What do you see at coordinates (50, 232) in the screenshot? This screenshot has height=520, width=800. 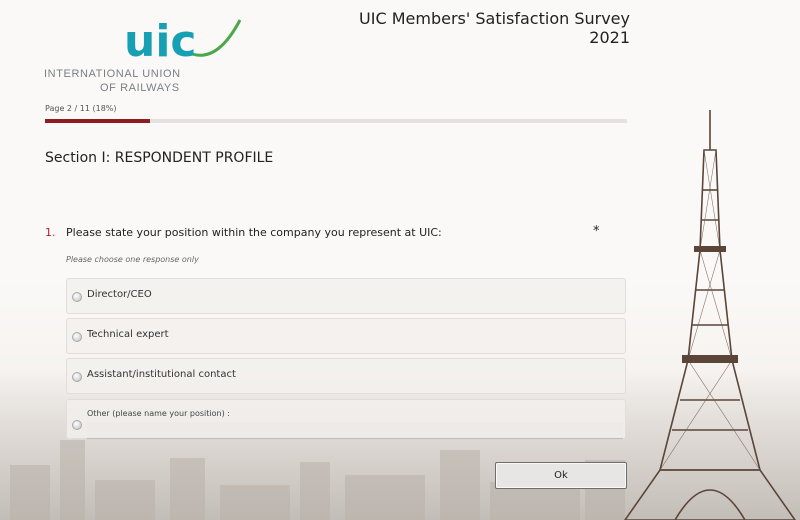 I see `question-number: 1.` at bounding box center [50, 232].